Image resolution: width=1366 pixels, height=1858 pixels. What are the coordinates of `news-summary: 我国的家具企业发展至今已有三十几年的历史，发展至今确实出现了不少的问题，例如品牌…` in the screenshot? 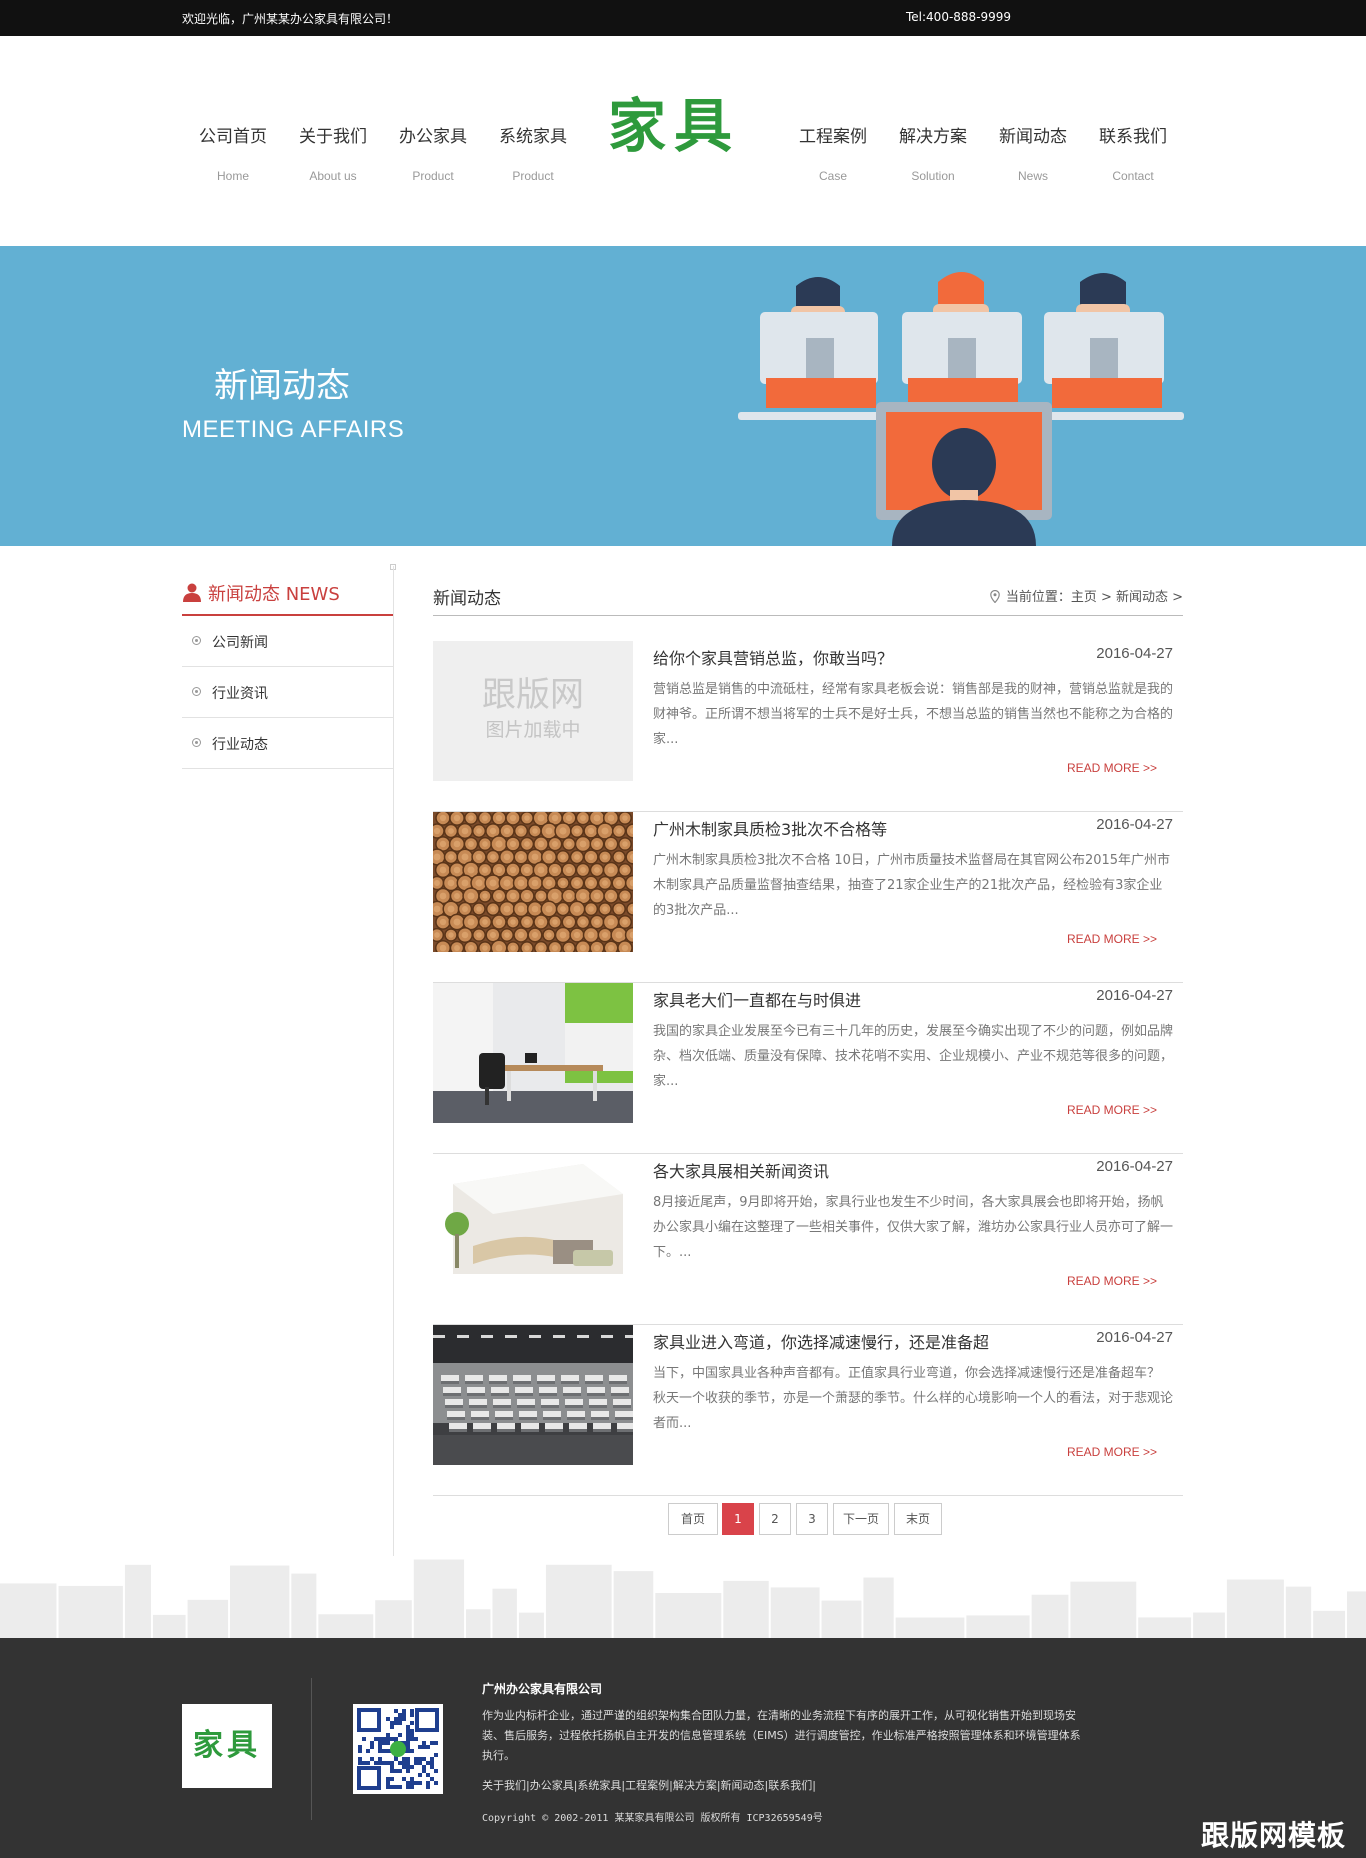 It's located at (913, 1056).